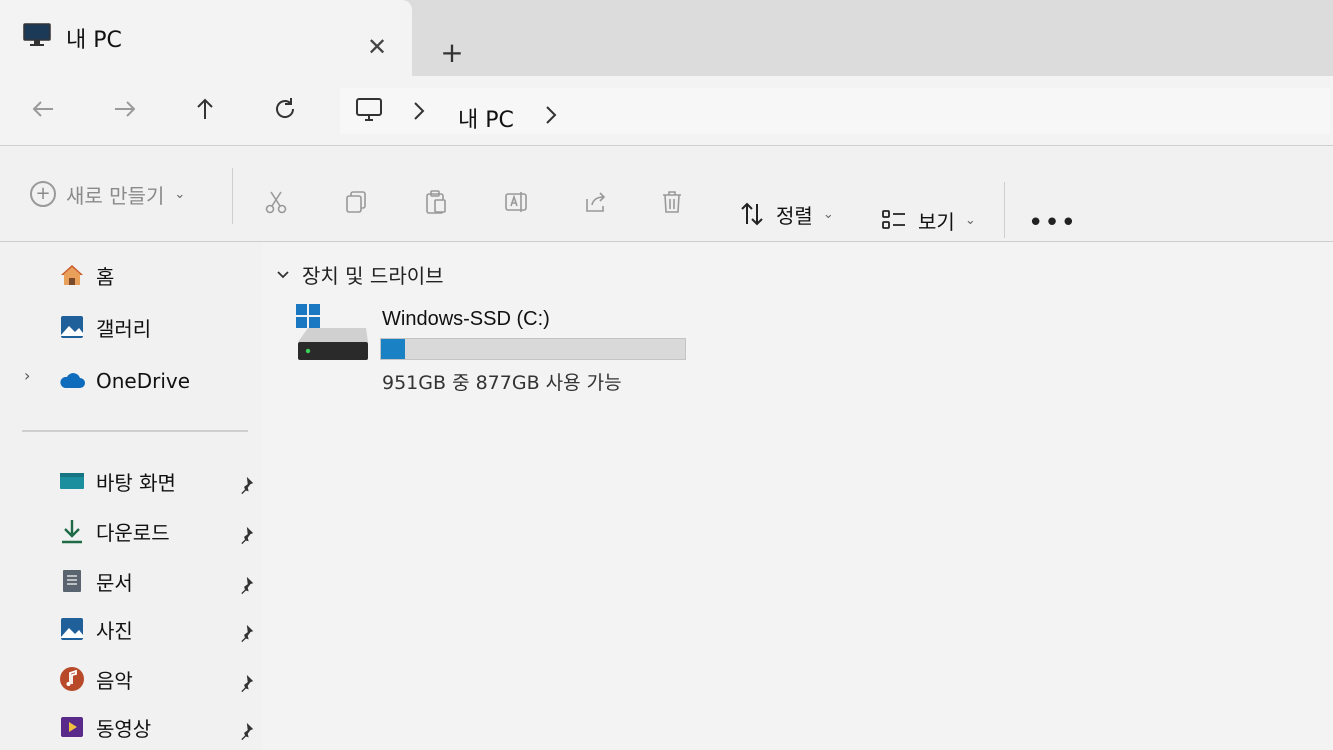 The image size is (1333, 750). What do you see at coordinates (124, 728) in the screenshot?
I see `sidebar-item-label: 동영상` at bounding box center [124, 728].